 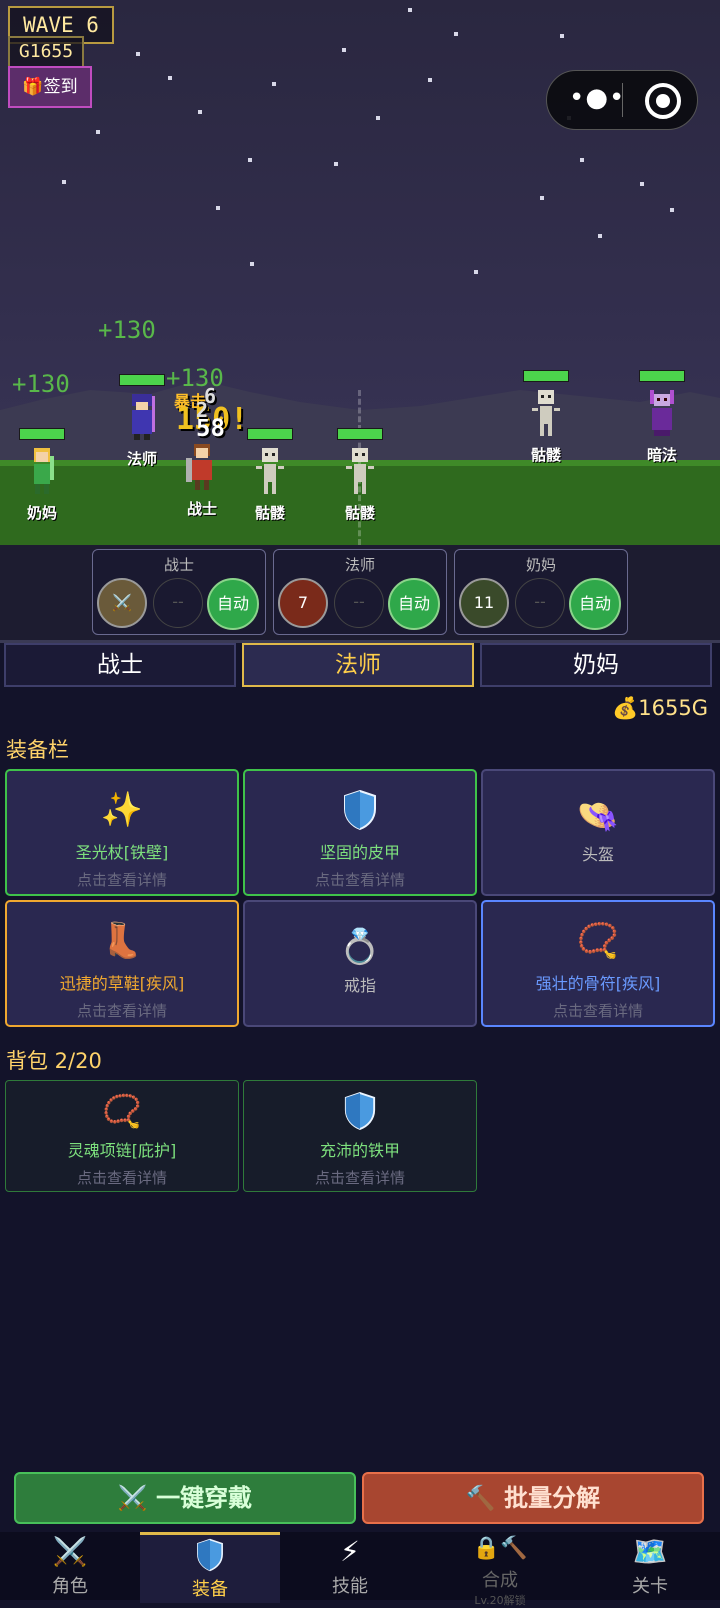 I want to click on nav-equipment: 装备, so click(x=210, y=1567).